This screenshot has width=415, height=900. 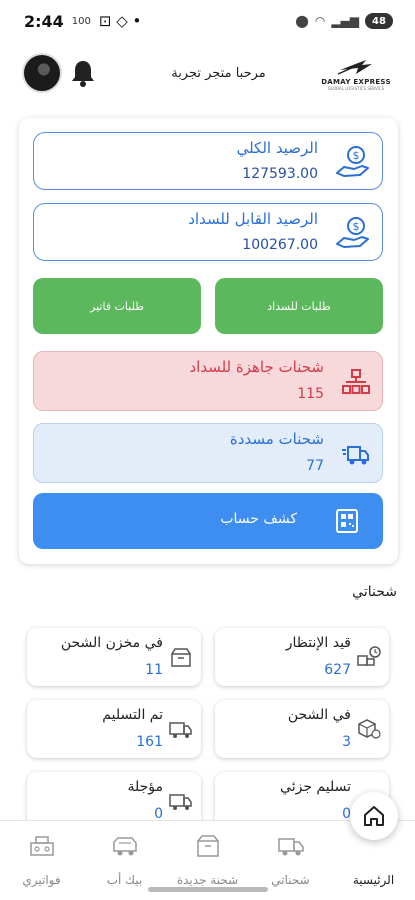 What do you see at coordinates (124, 862) in the screenshot?
I see `nav-item-pickup: بيك أب` at bounding box center [124, 862].